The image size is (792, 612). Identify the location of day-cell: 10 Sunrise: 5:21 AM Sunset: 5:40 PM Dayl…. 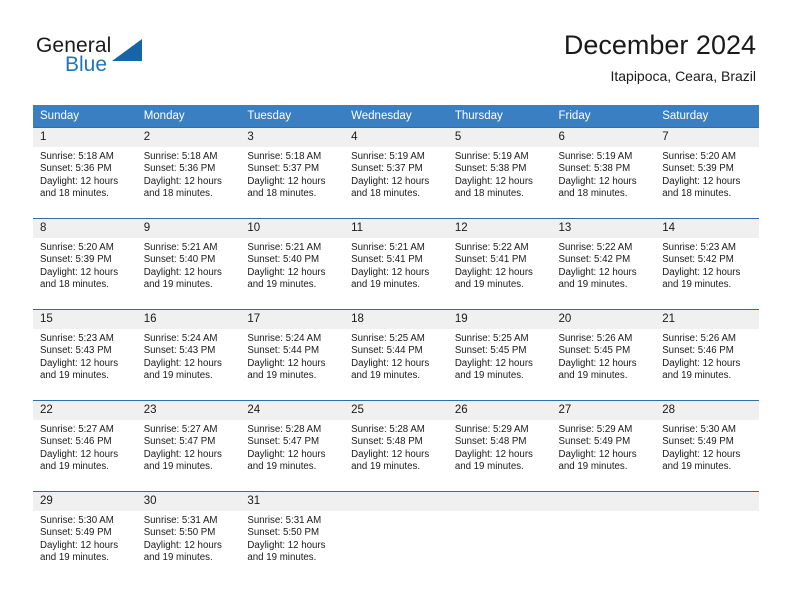
(292, 264).